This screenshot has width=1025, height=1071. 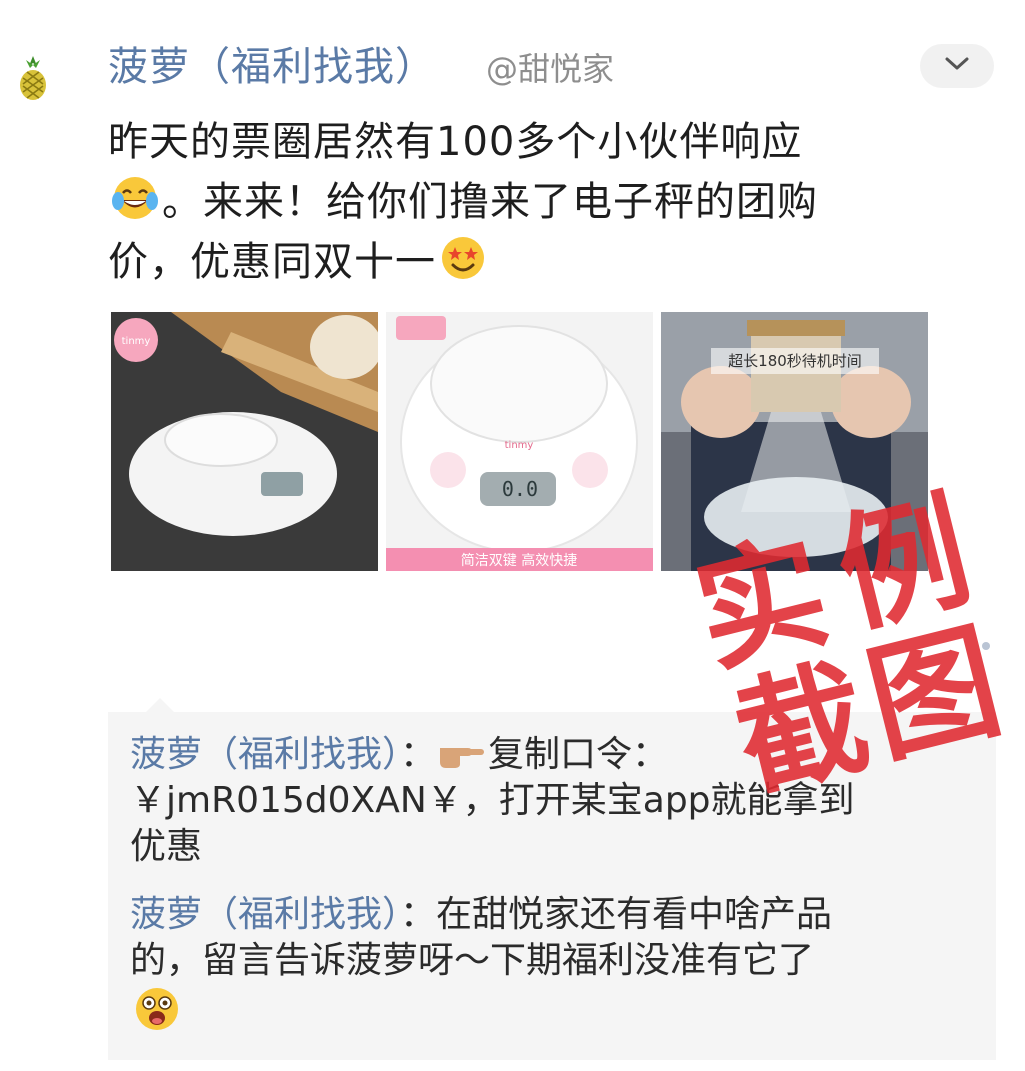 I want to click on pointing-hand-icon, so click(x=462, y=752).